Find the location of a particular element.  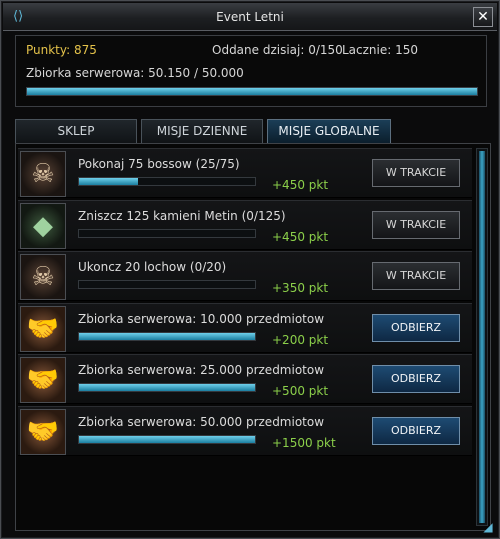

mission-title: Zbiorka serwerowa: 50.000 przedmiotow is located at coordinates (201, 421).